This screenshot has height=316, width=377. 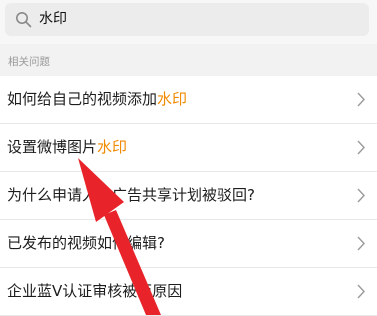 I want to click on search-icon, so click(x=24, y=20).